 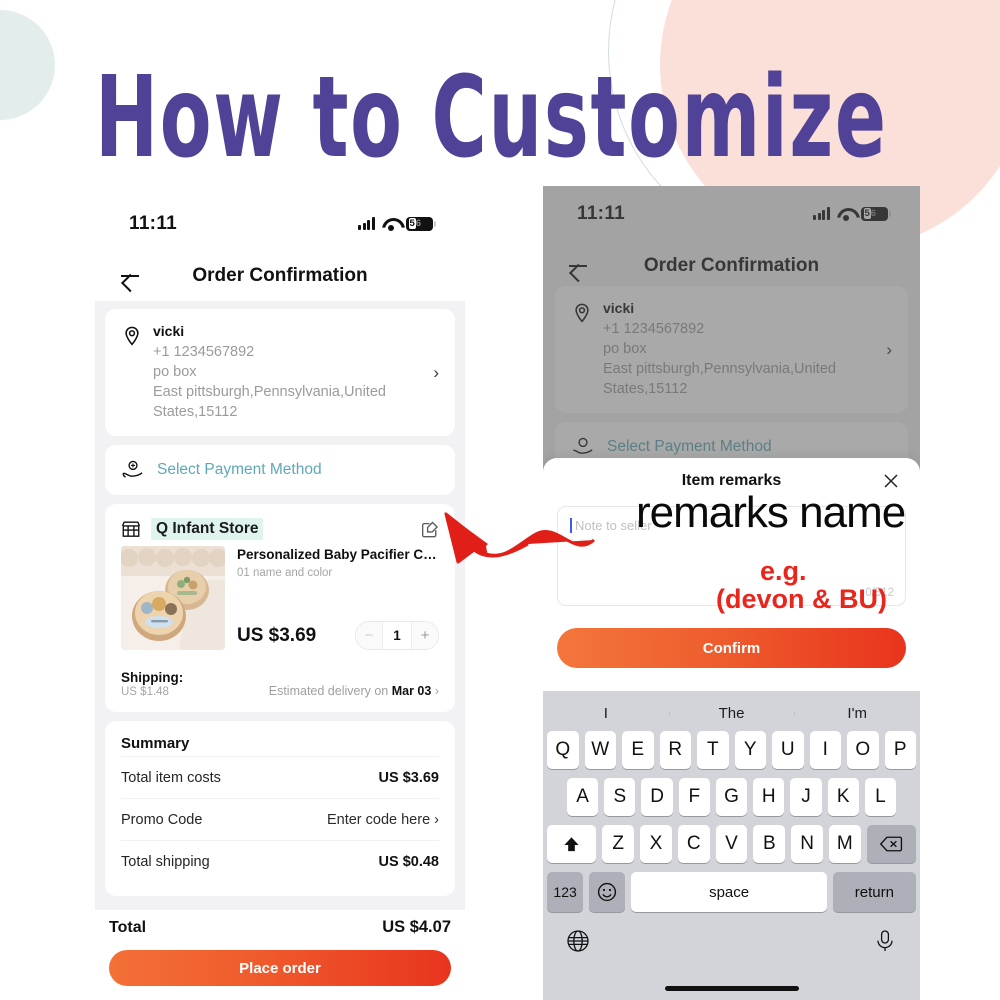 What do you see at coordinates (731, 266) in the screenshot?
I see `nav-bar-right: Order Confirmation` at bounding box center [731, 266].